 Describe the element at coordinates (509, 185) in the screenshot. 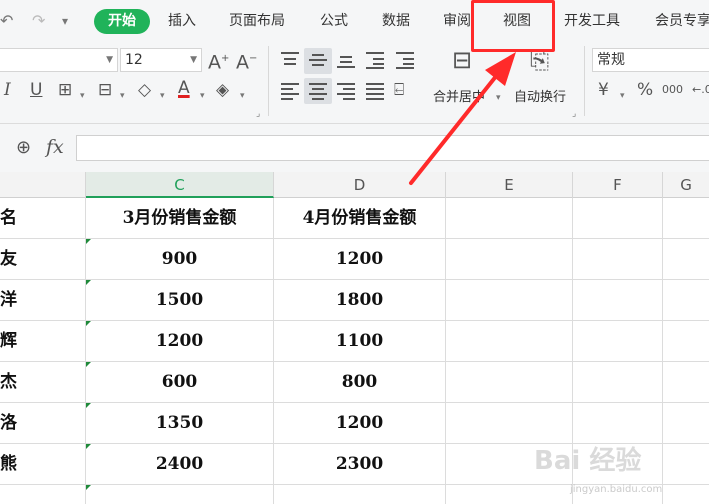

I see `column-header-e: E` at that location.